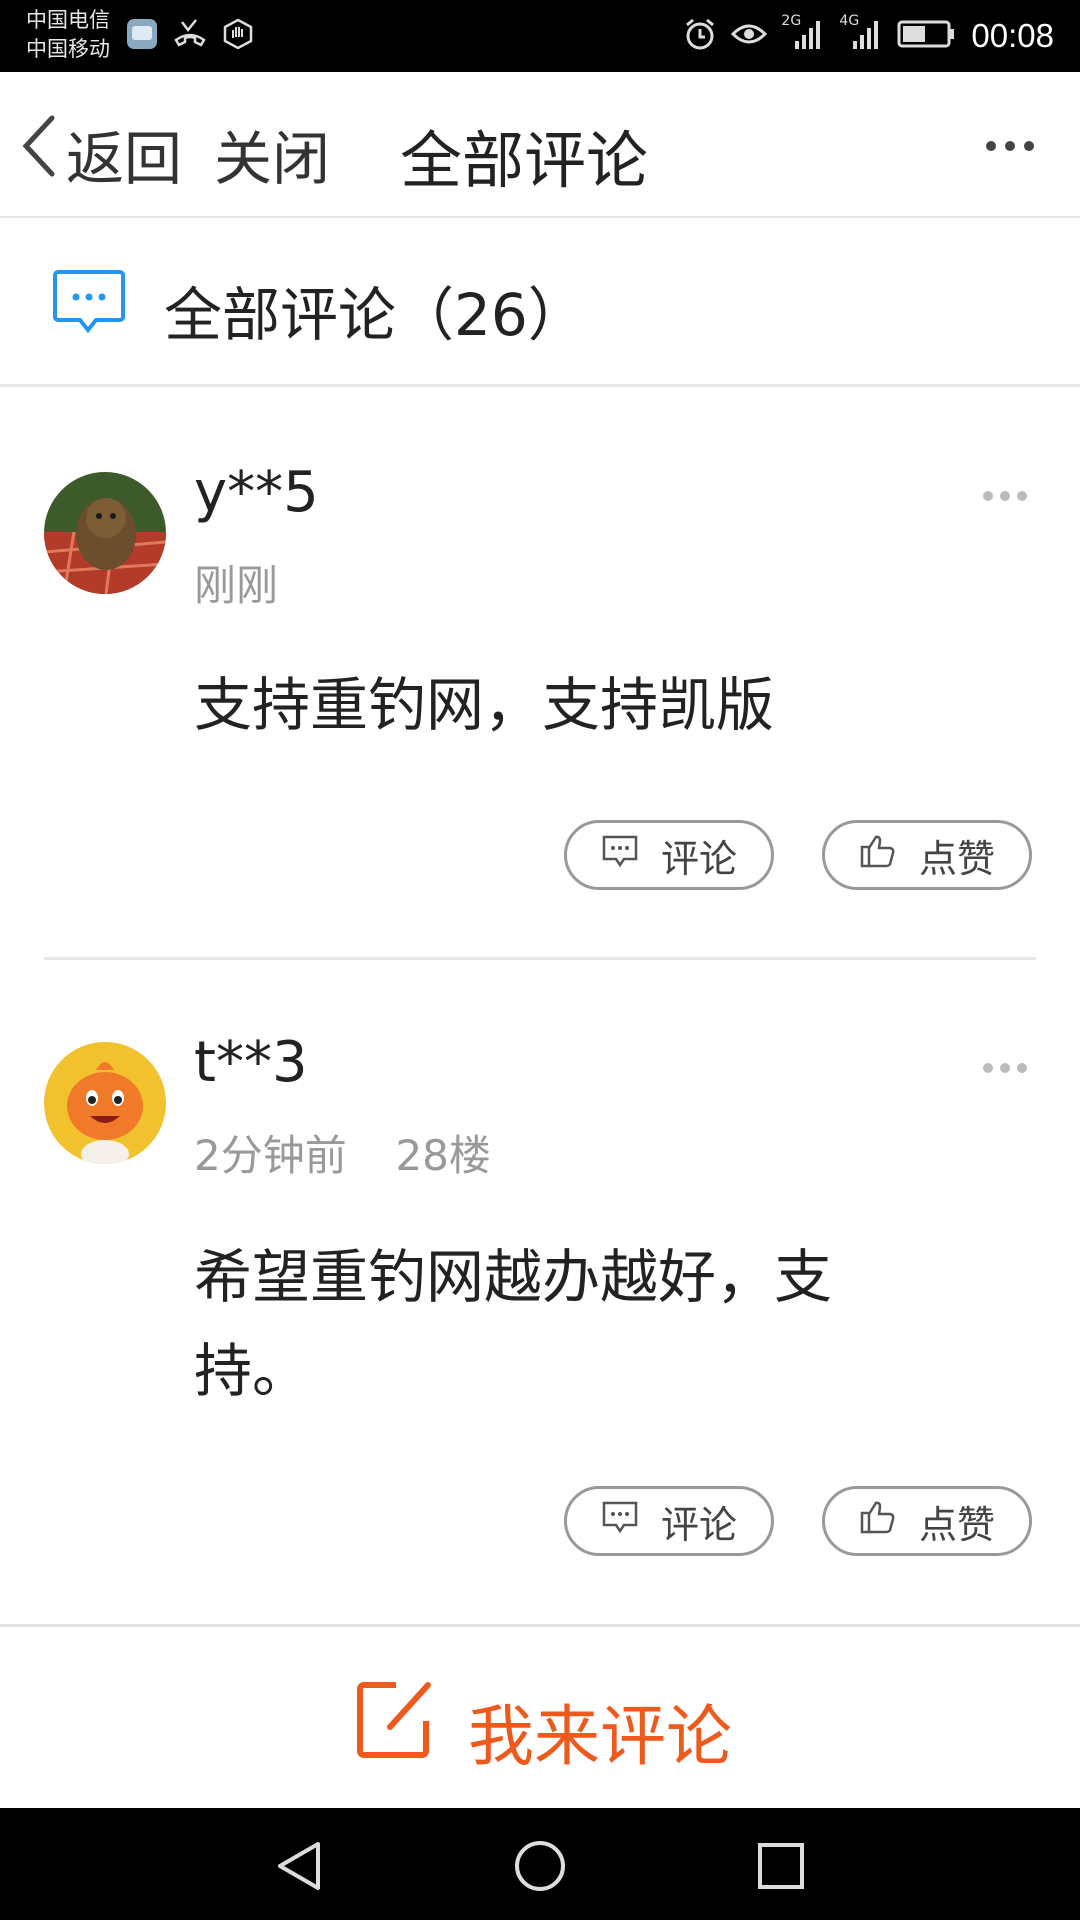 The image size is (1080, 1920). What do you see at coordinates (600, 1731) in the screenshot?
I see `write-comment-button: 我来评论` at bounding box center [600, 1731].